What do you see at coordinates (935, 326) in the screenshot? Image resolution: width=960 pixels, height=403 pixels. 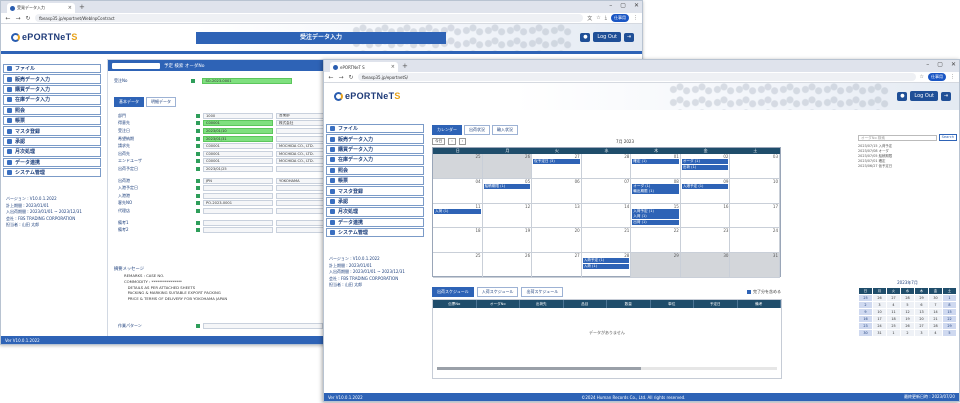 I see `mini-date: 28` at bounding box center [935, 326].